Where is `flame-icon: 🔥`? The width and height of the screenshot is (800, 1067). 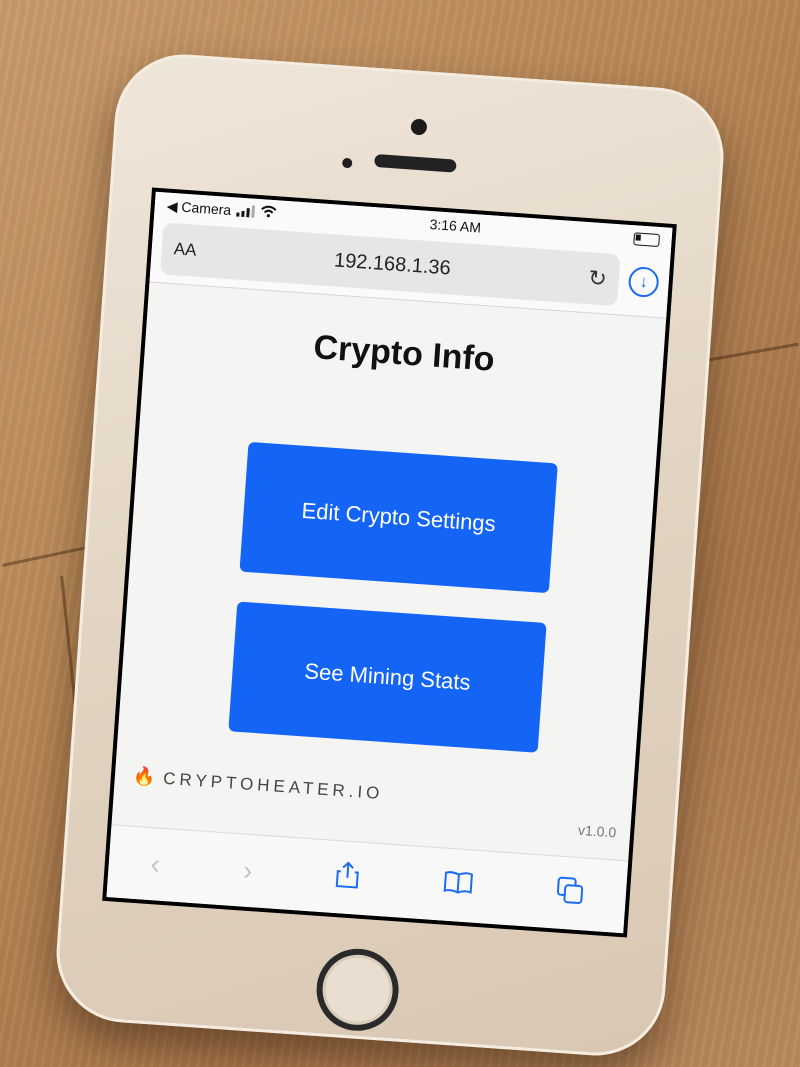 flame-icon: 🔥 is located at coordinates (144, 776).